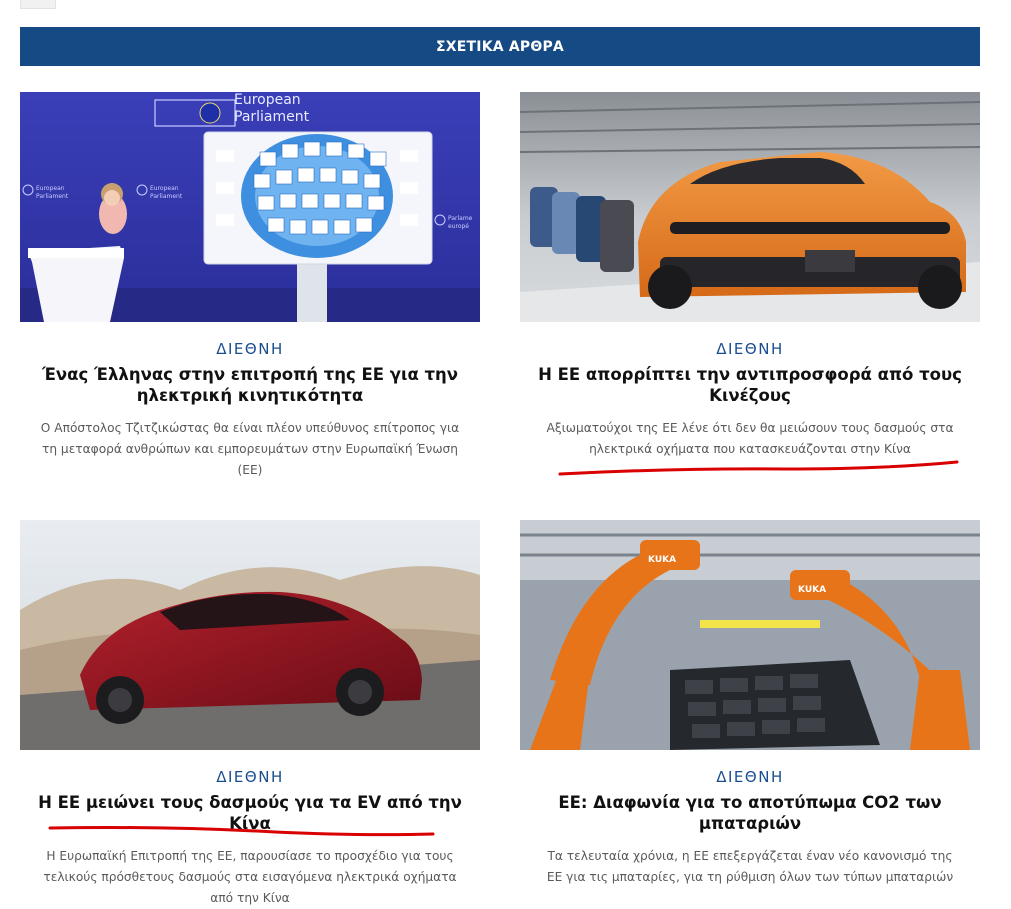  I want to click on banner-text-line2: Parliament, so click(272, 117).